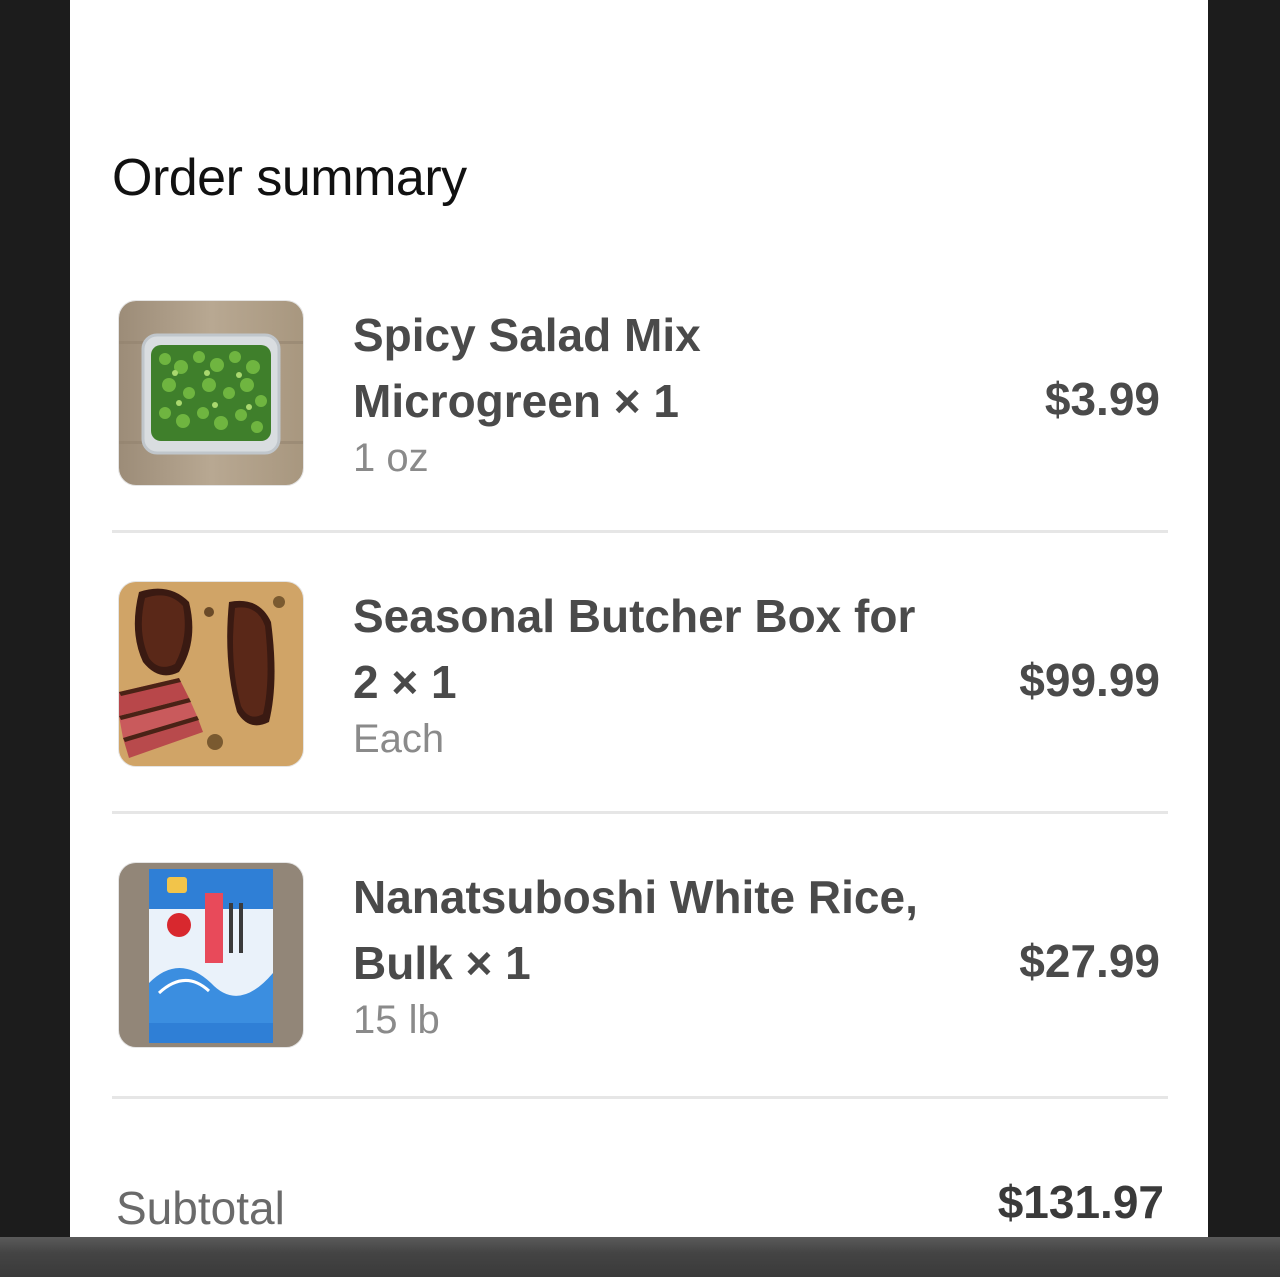 Image resolution: width=1280 pixels, height=1277 pixels. What do you see at coordinates (35, 618) in the screenshot?
I see `device-frame-left` at bounding box center [35, 618].